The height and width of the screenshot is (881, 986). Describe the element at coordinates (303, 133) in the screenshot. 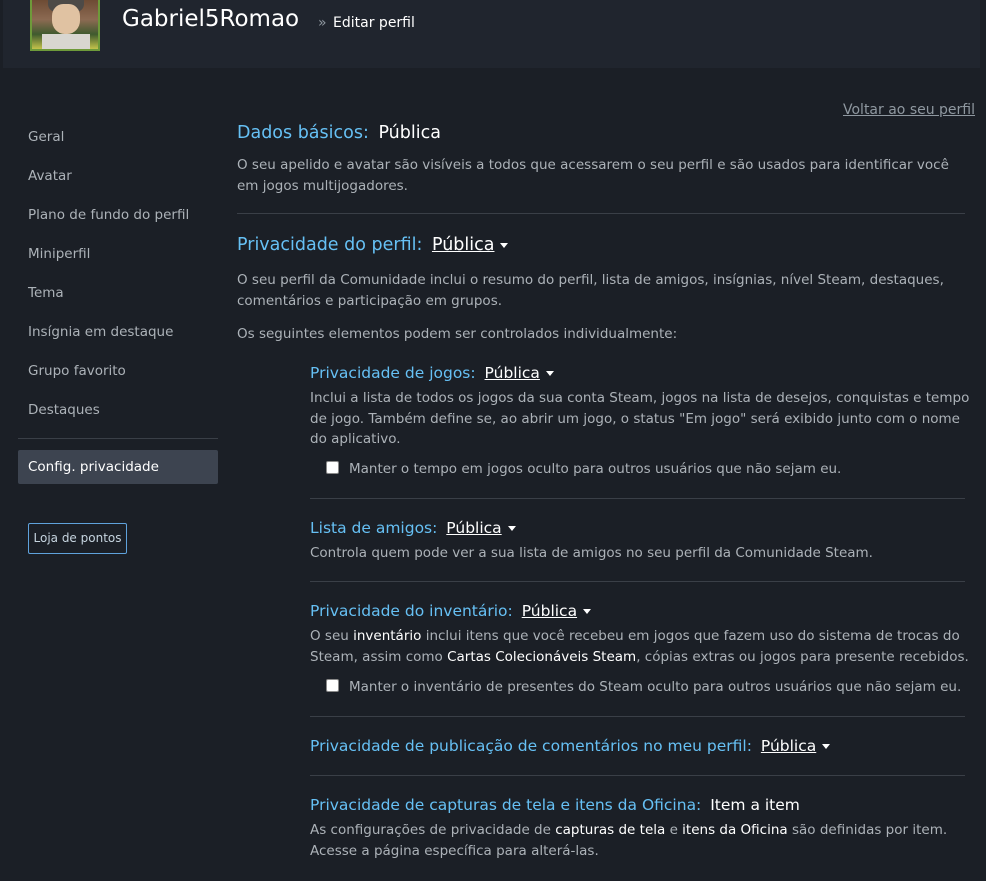

I see `basic-info-label: Dados básicos:` at that location.